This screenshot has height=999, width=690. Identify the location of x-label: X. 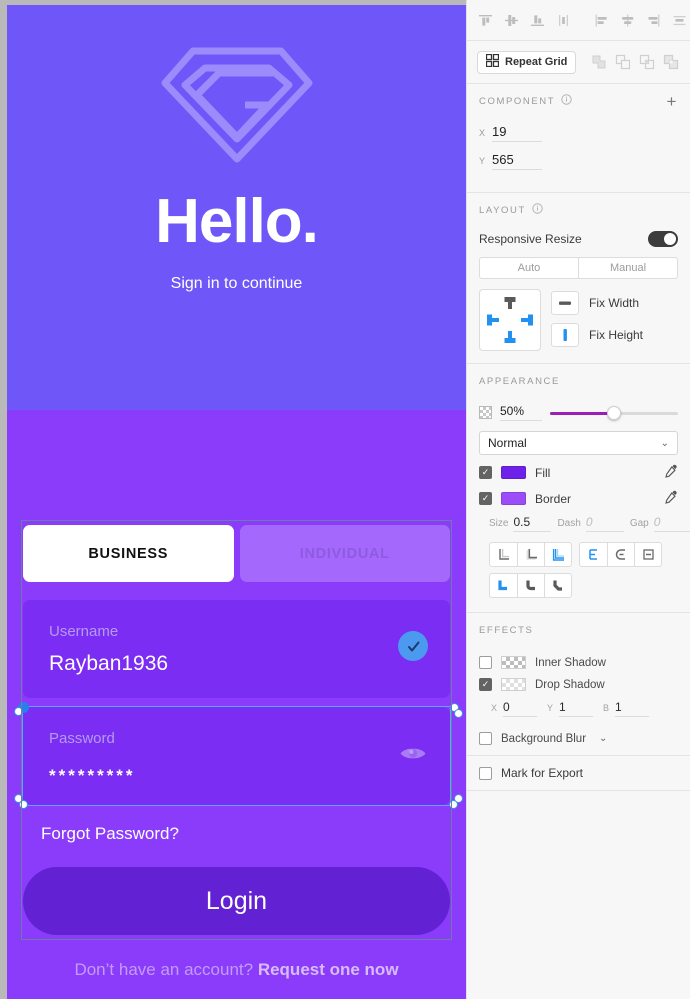
(482, 133).